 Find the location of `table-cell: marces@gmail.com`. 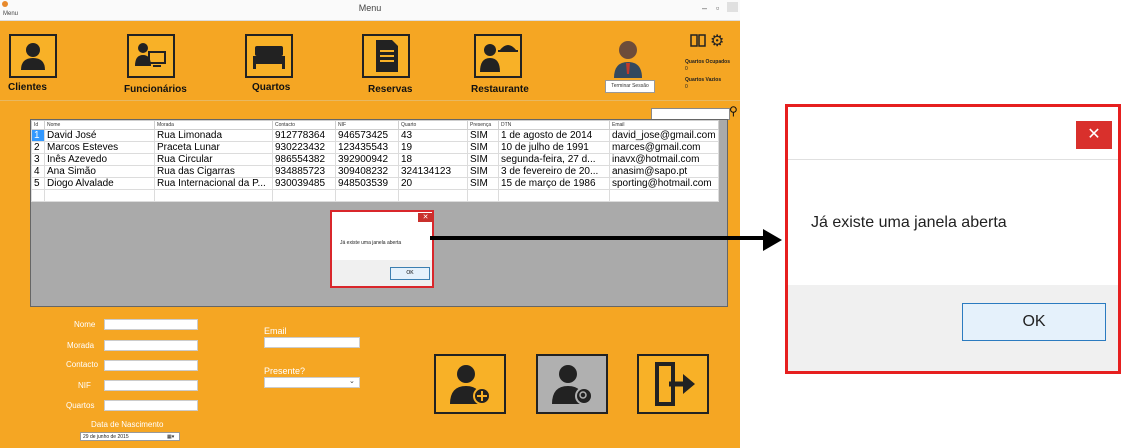

table-cell: marces@gmail.com is located at coordinates (664, 147).